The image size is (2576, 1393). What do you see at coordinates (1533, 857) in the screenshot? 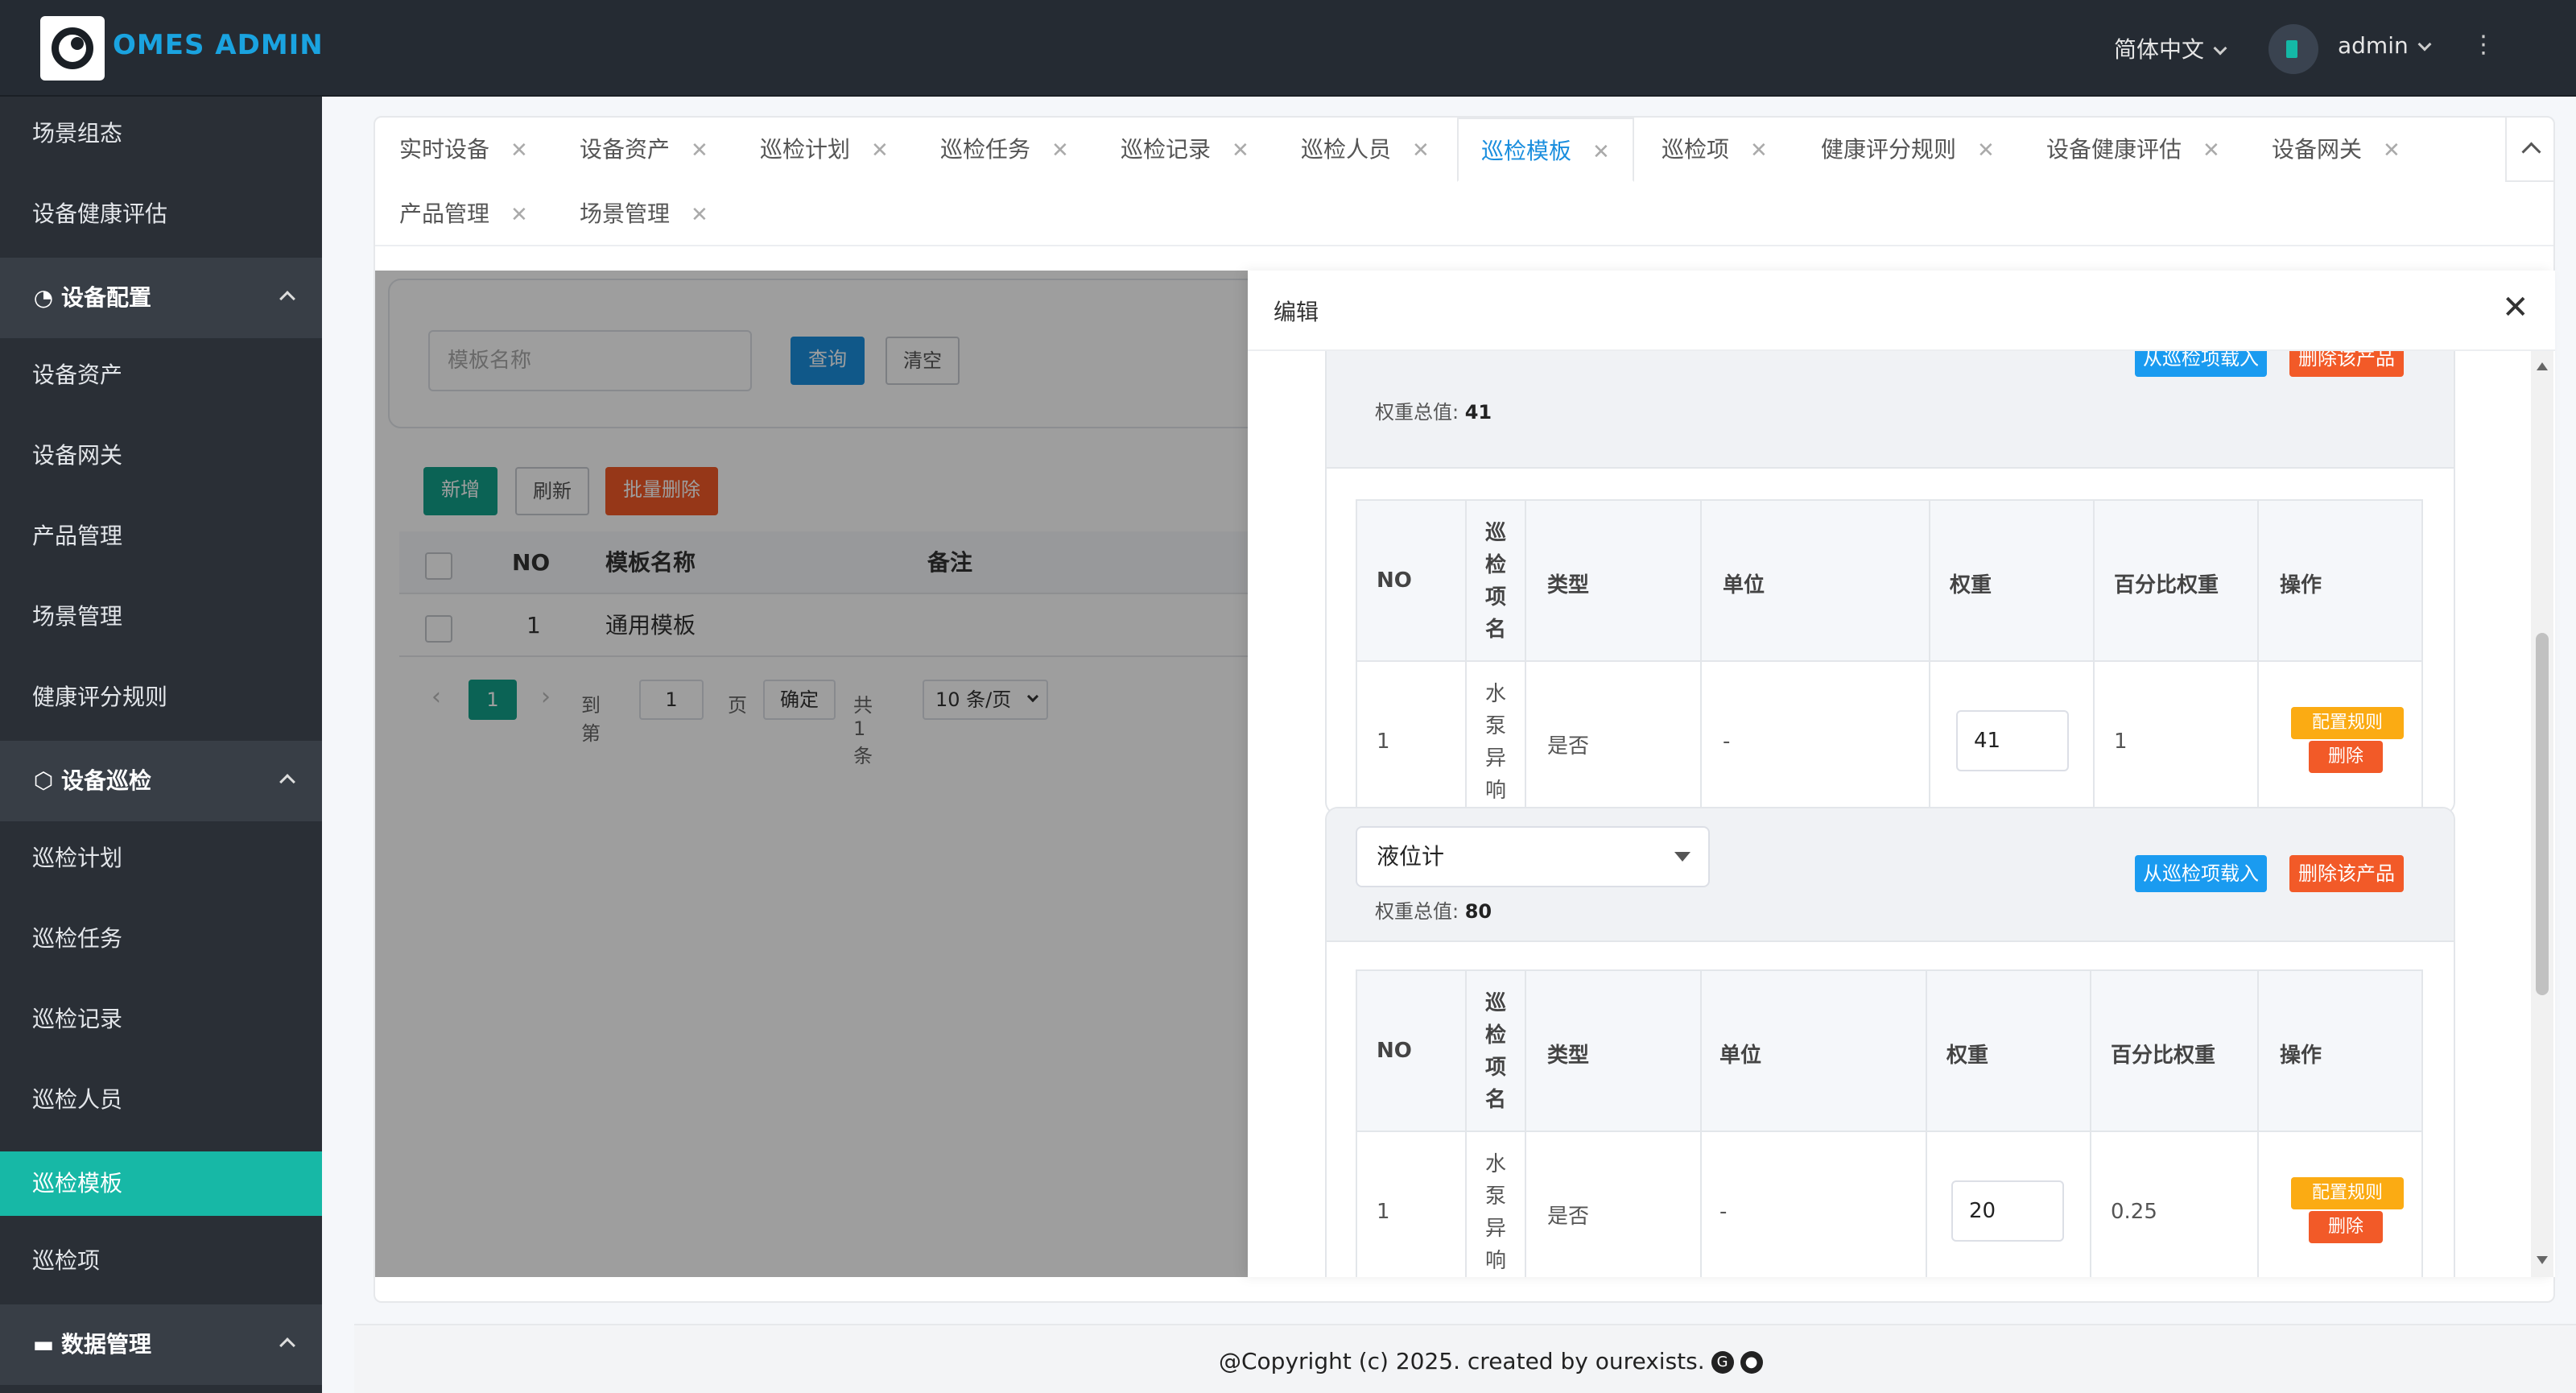
I see `product-select: 液位计` at bounding box center [1533, 857].